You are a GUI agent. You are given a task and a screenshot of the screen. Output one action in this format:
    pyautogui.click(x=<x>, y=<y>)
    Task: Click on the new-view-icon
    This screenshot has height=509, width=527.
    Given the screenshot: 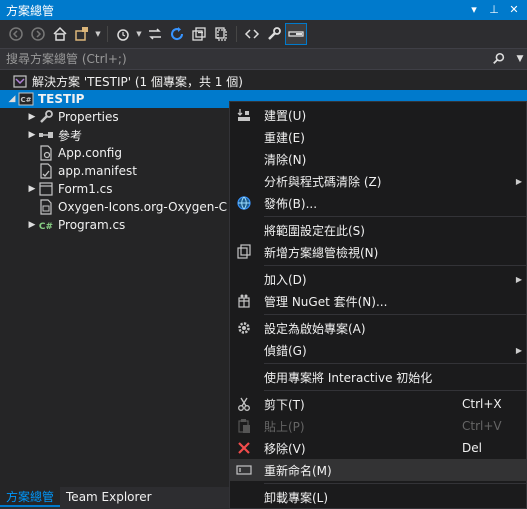 What is the action you would take?
    pyautogui.click(x=244, y=252)
    